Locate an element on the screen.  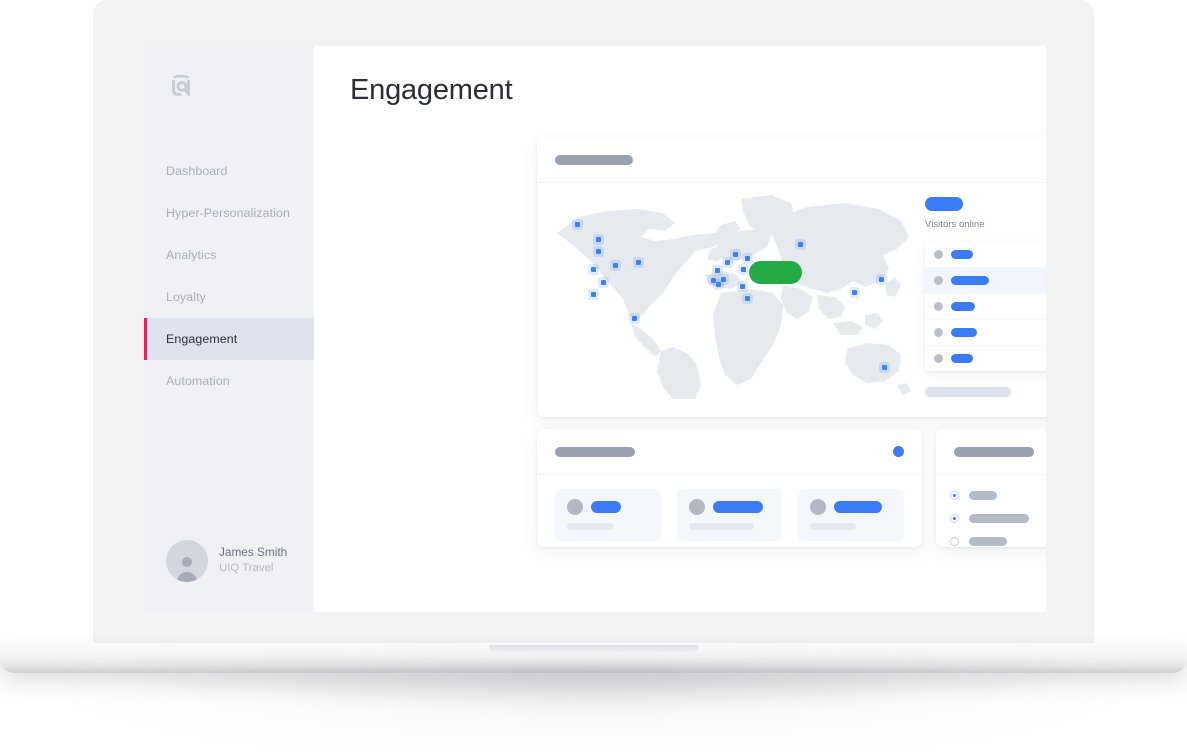
sidebar-item-label: Engagement is located at coordinates (202, 339).